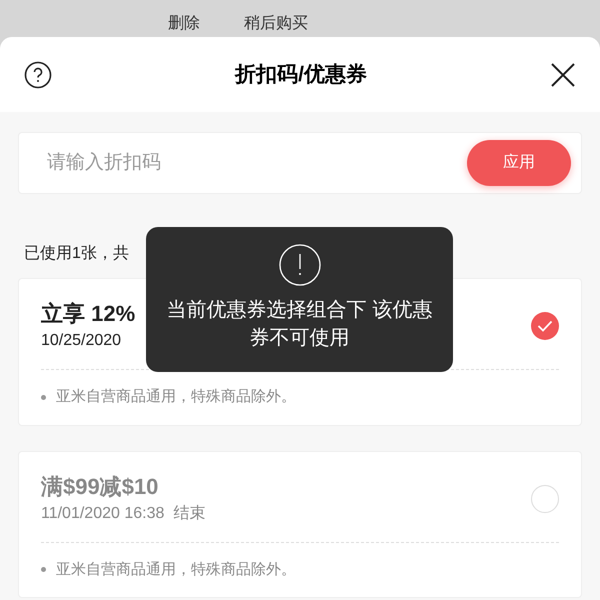 The height and width of the screenshot is (600, 600). What do you see at coordinates (100, 486) in the screenshot?
I see `coupon-title: 满$99减$10` at bounding box center [100, 486].